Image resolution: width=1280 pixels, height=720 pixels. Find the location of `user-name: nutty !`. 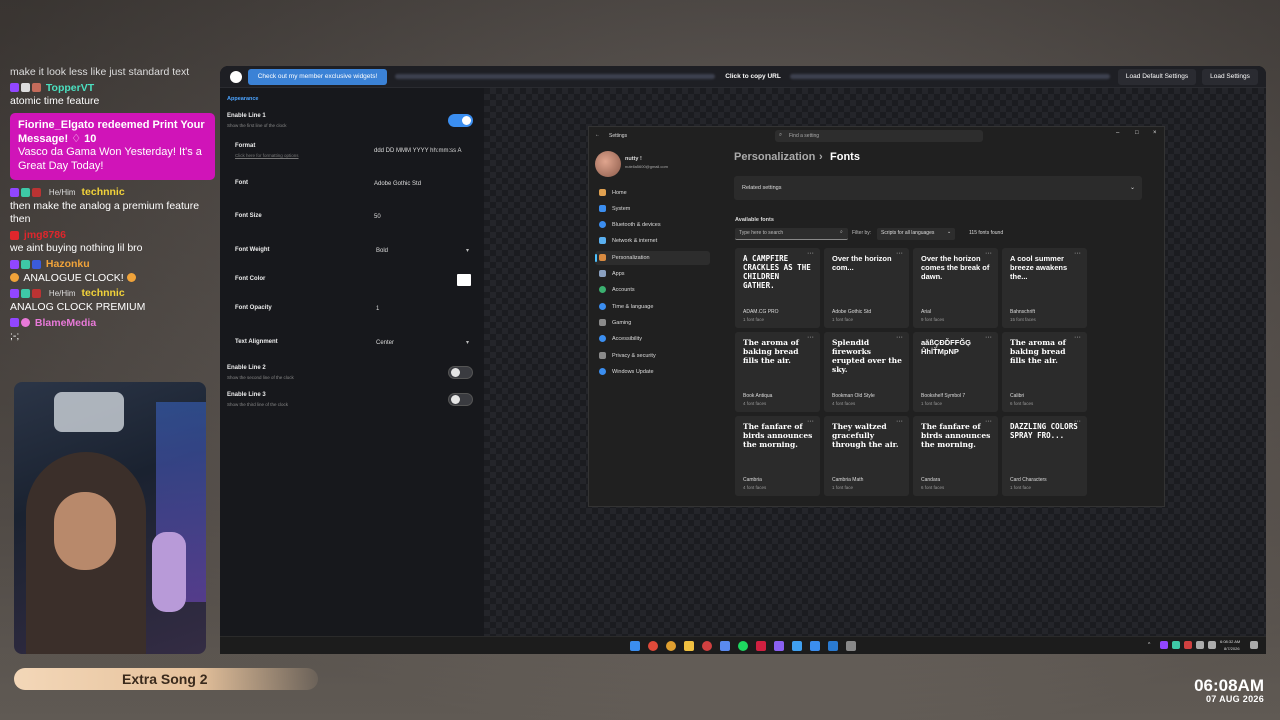

user-name: nutty ! is located at coordinates (633, 159).